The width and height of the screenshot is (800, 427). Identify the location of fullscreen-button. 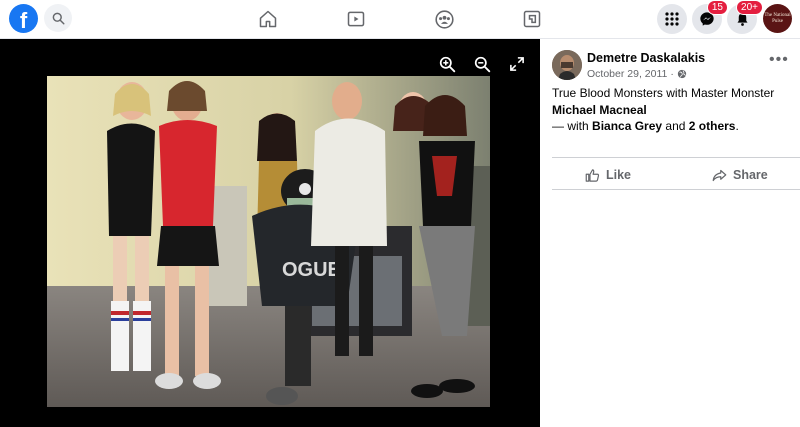
(517, 64).